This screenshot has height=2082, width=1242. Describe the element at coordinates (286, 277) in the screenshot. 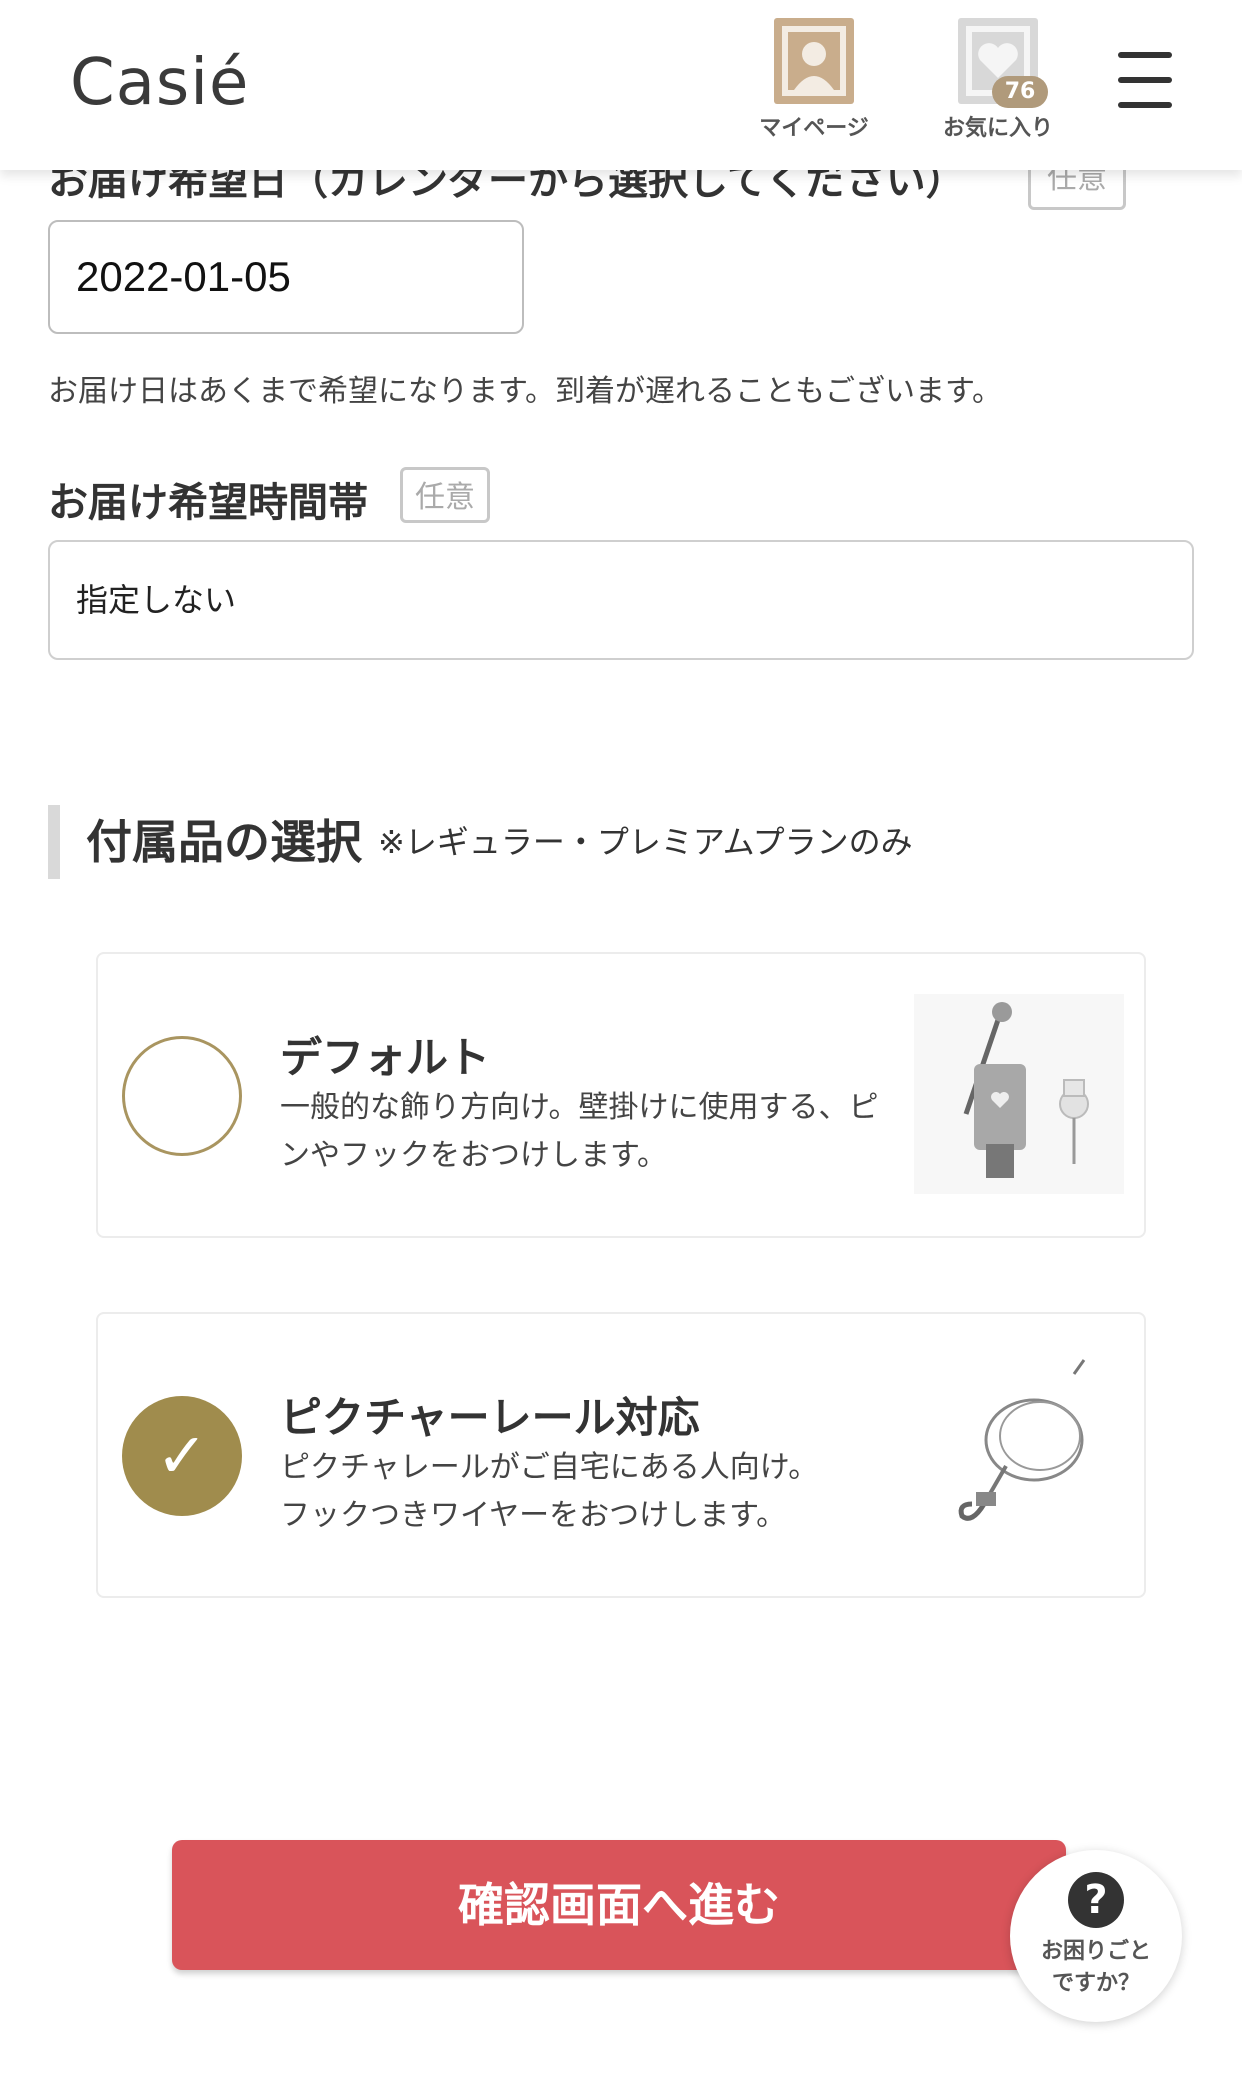

I see `delivery-date-input: 2022-01-05` at that location.